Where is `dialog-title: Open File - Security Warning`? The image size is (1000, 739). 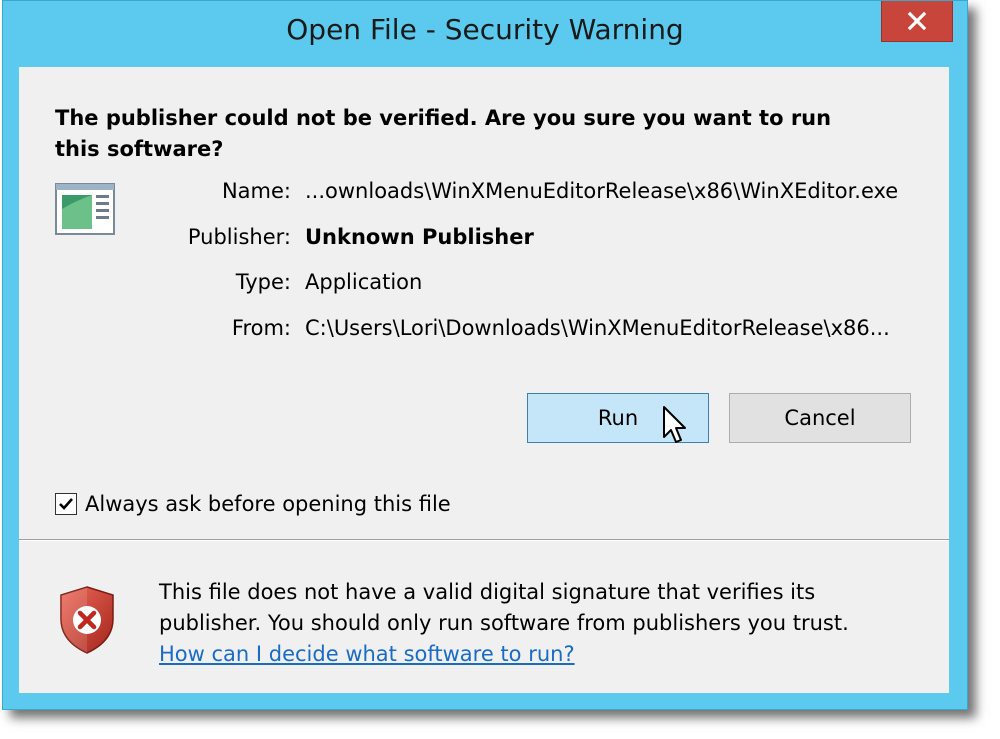
dialog-title: Open File - Security Warning is located at coordinates (485, 29).